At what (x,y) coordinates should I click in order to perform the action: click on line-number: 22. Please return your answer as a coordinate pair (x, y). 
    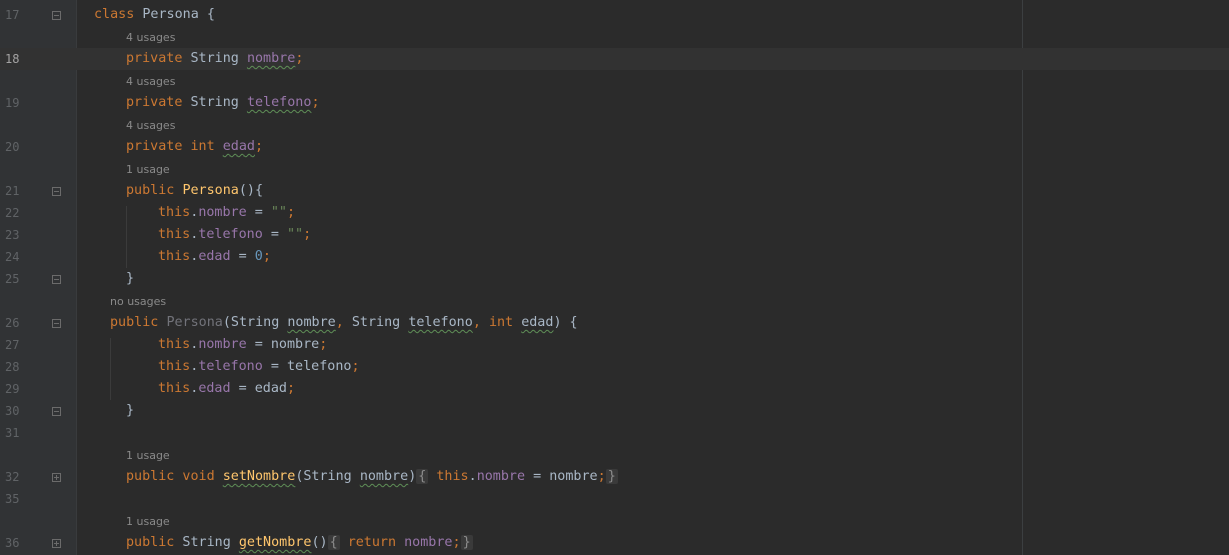
    Looking at the image, I should click on (12, 213).